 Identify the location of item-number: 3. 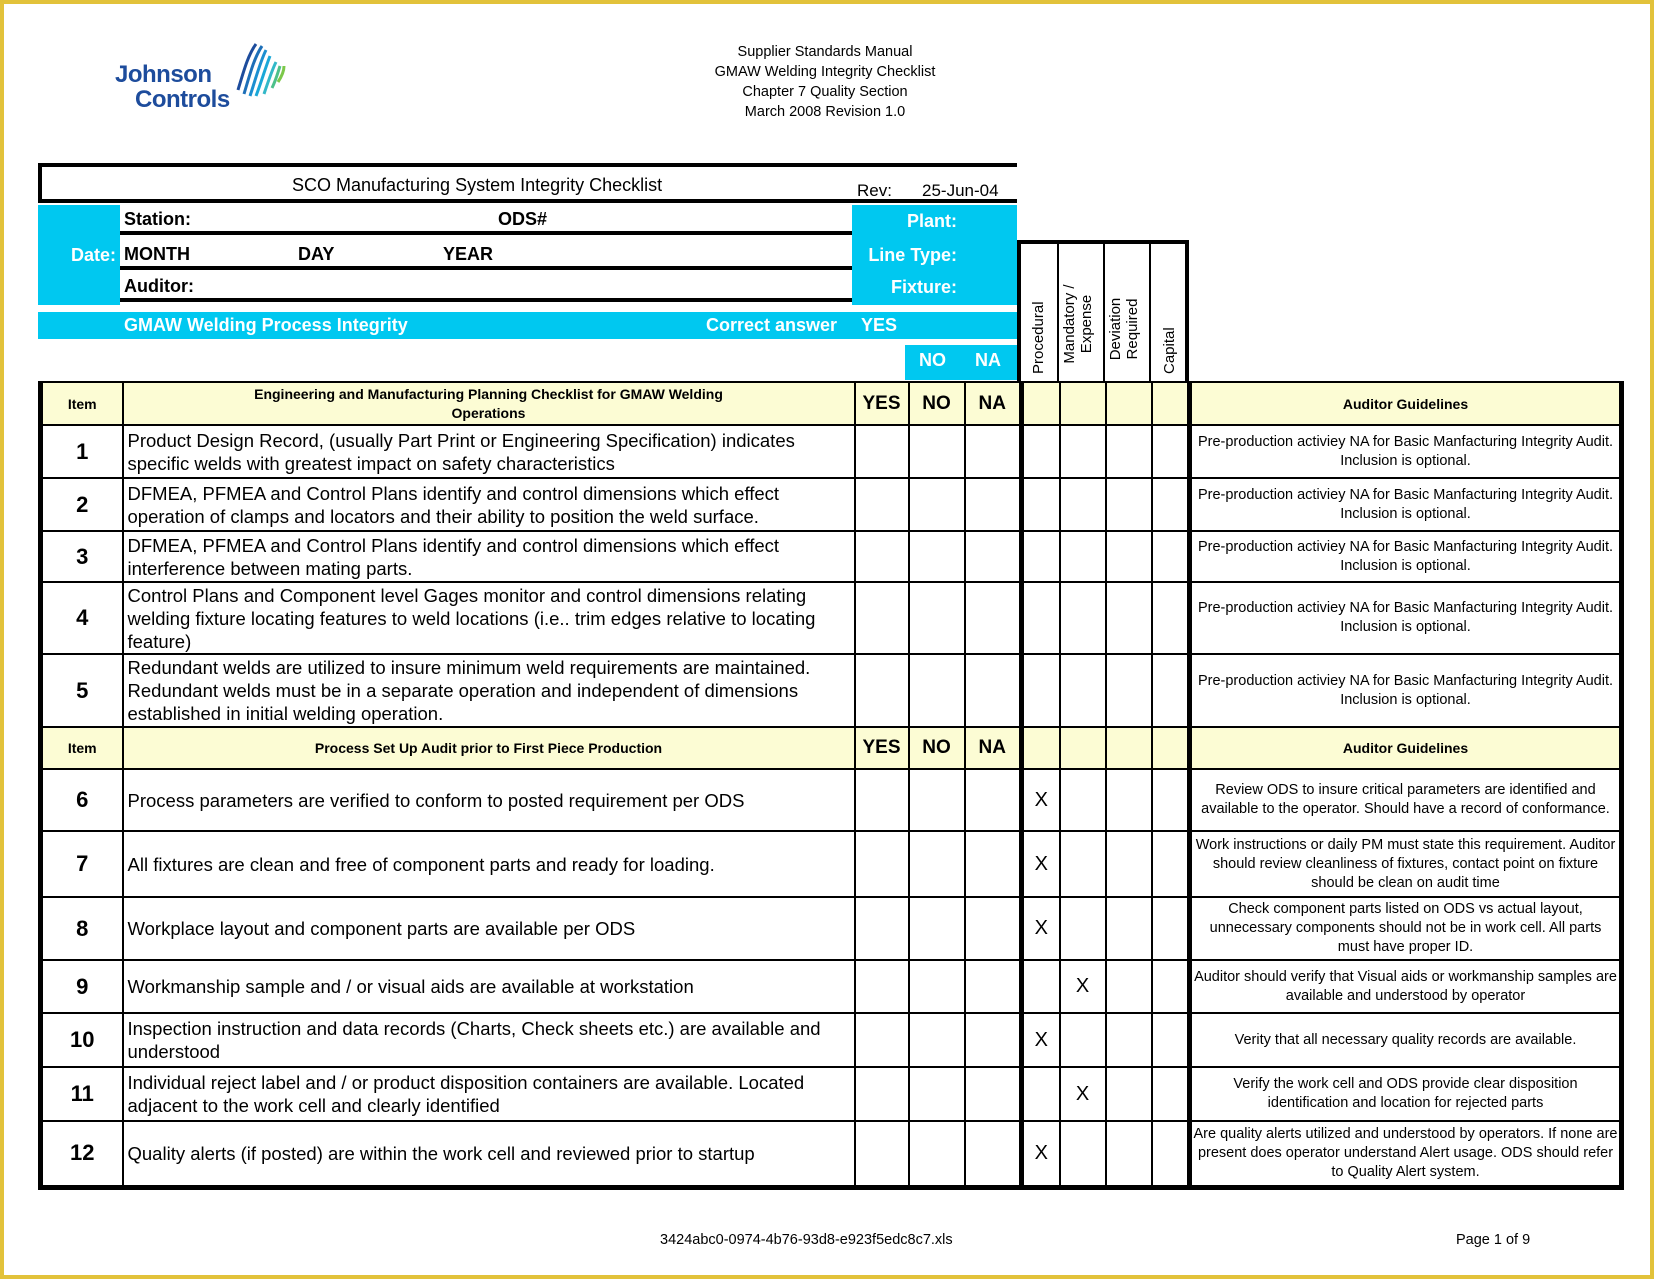
(81, 556).